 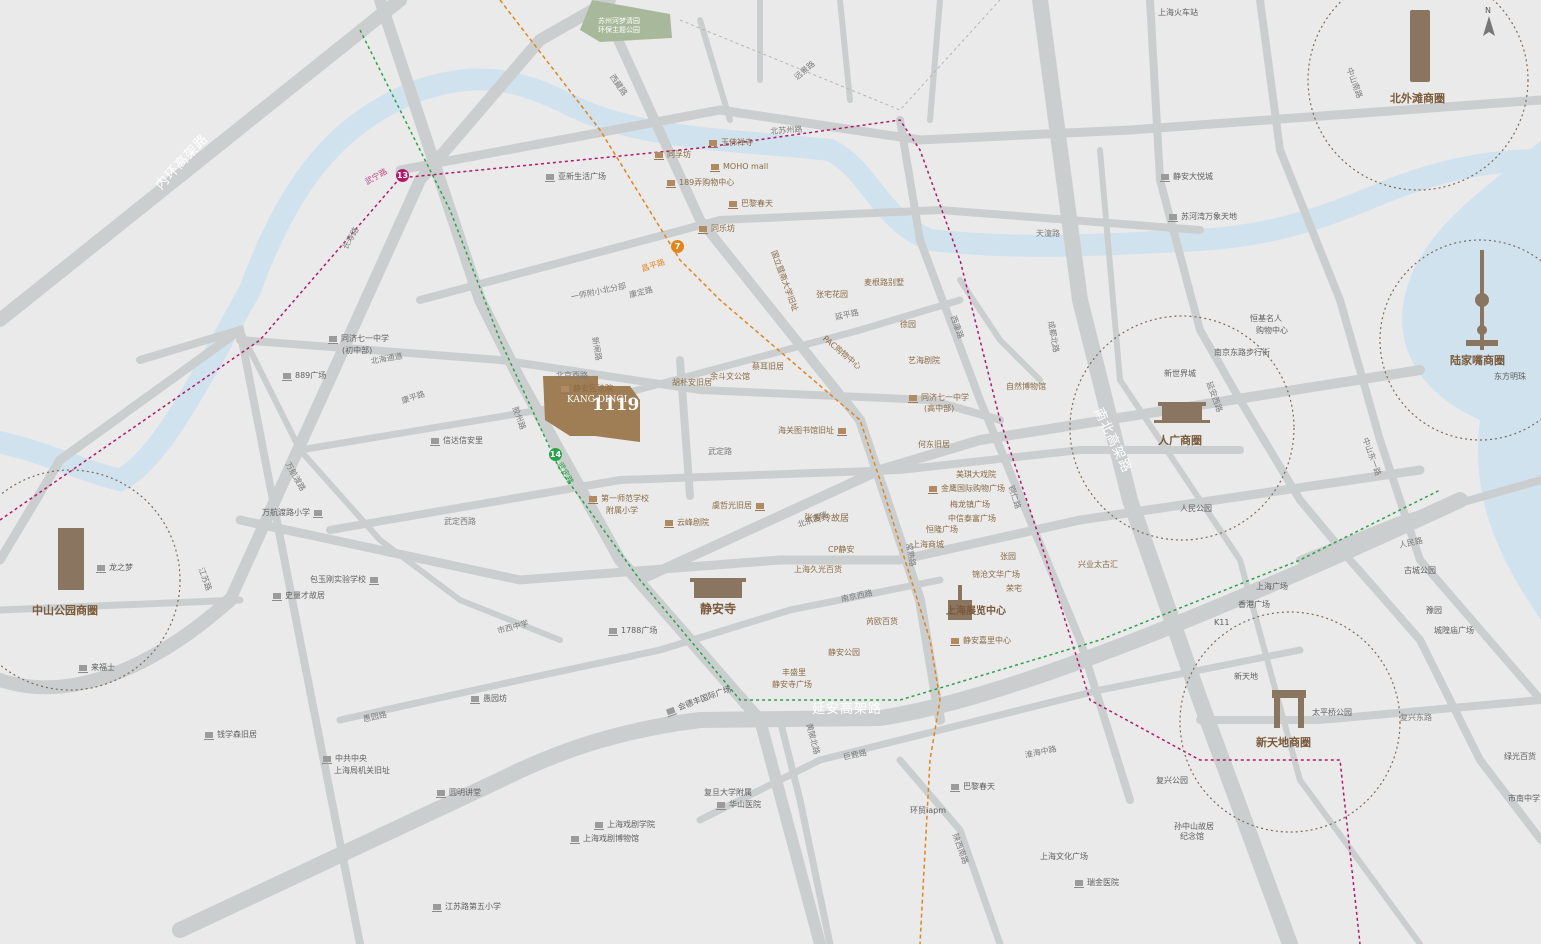 What do you see at coordinates (924, 361) in the screenshot?
I see `poi: 艺海剧院` at bounding box center [924, 361].